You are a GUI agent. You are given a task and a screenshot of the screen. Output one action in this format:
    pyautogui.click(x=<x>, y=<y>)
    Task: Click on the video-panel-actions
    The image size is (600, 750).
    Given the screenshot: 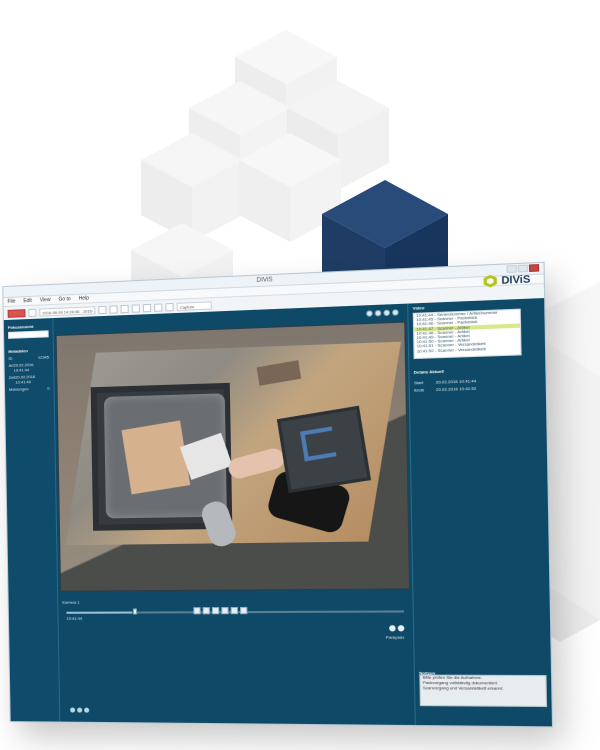 What is the action you would take?
    pyautogui.click(x=382, y=313)
    